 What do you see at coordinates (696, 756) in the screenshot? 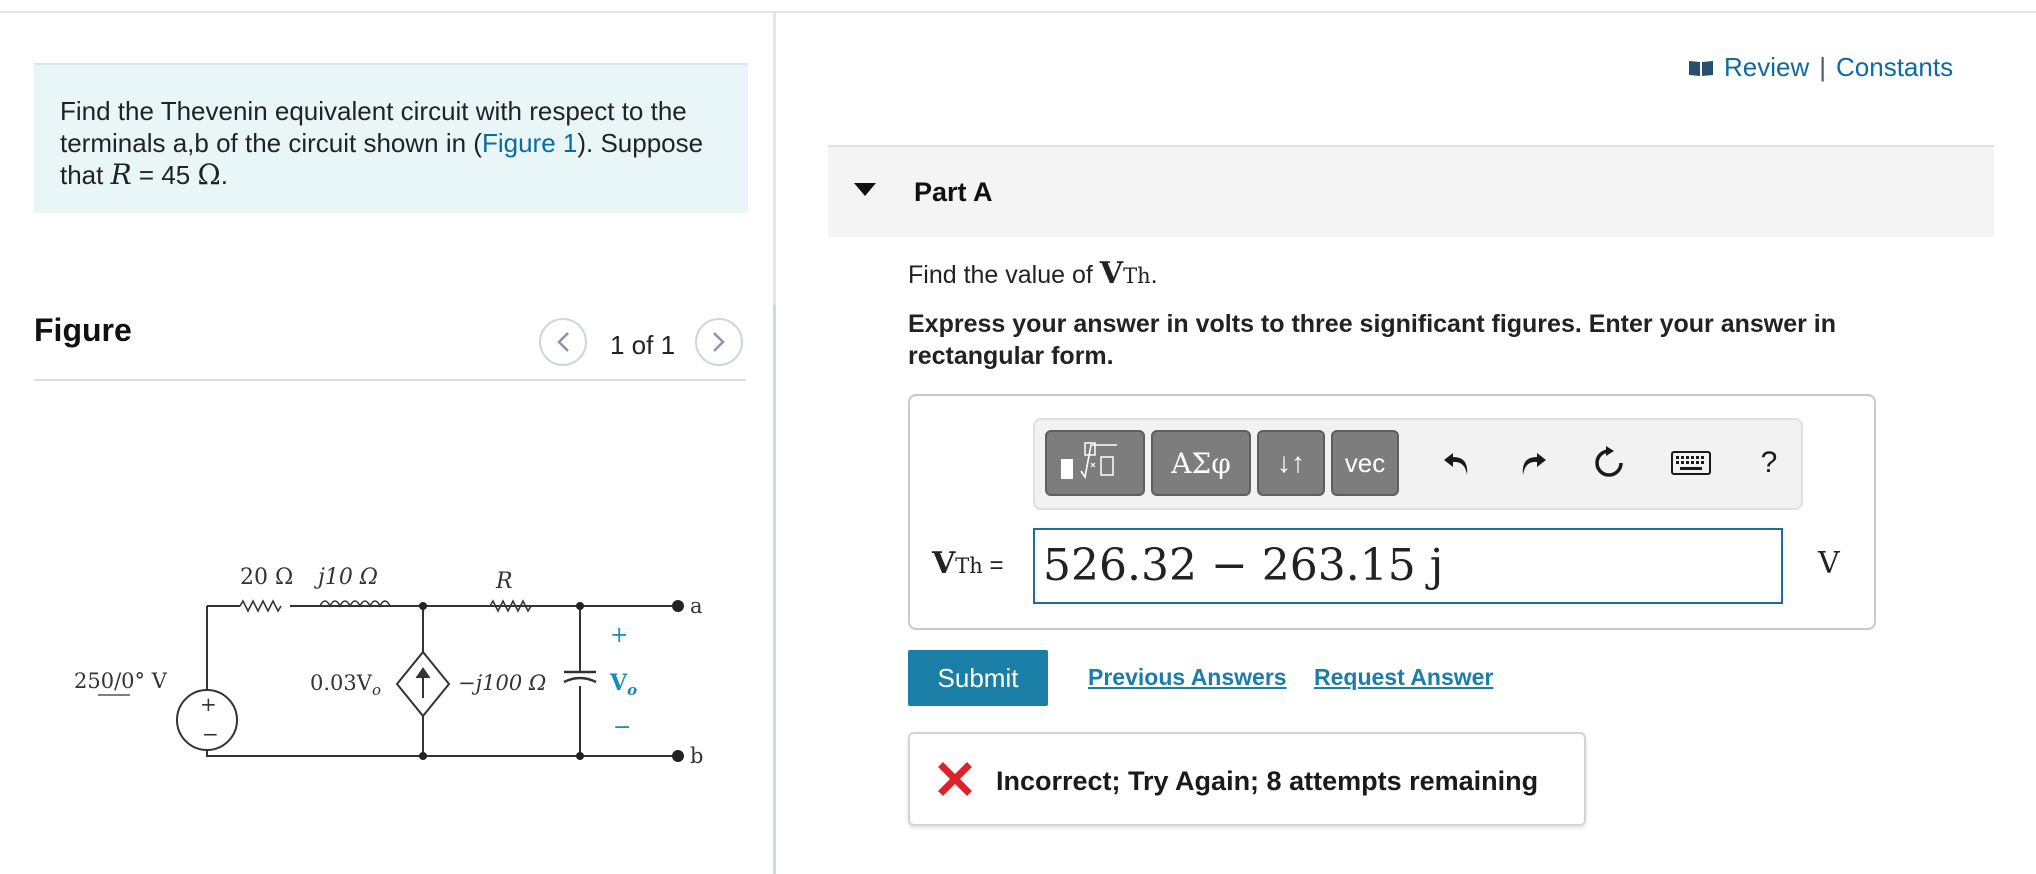
I see `terminal-b: b` at bounding box center [696, 756].